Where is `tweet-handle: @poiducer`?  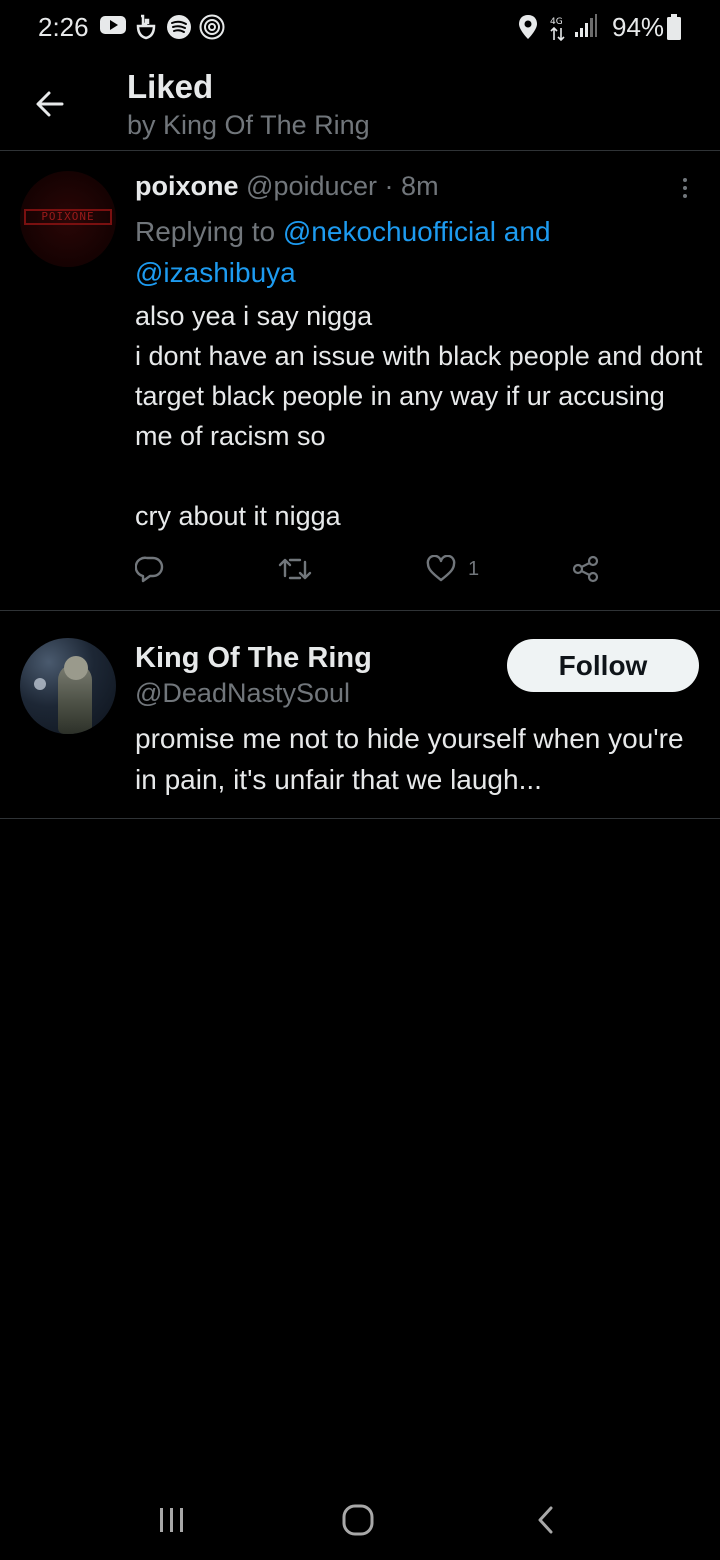
tweet-handle: @poiducer is located at coordinates (311, 186).